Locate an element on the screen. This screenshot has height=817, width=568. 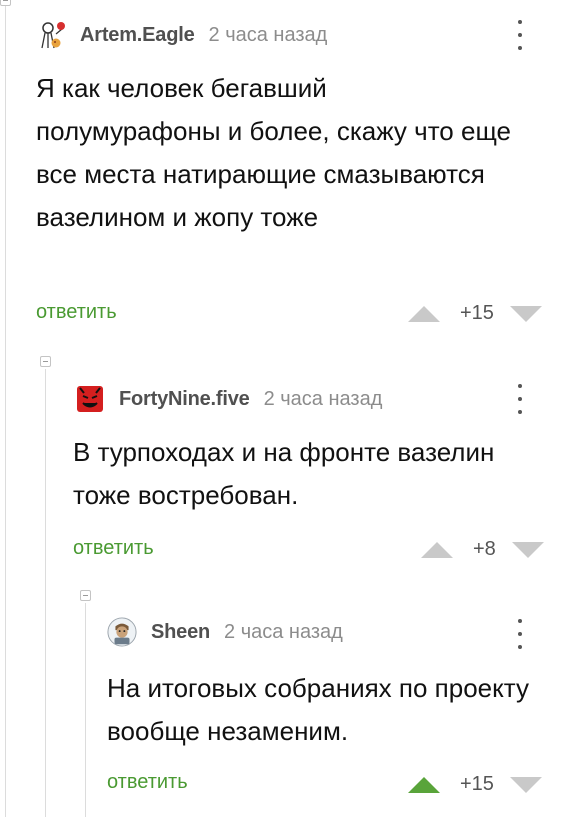
balloon-meme-avatar-icon is located at coordinates (53, 35).